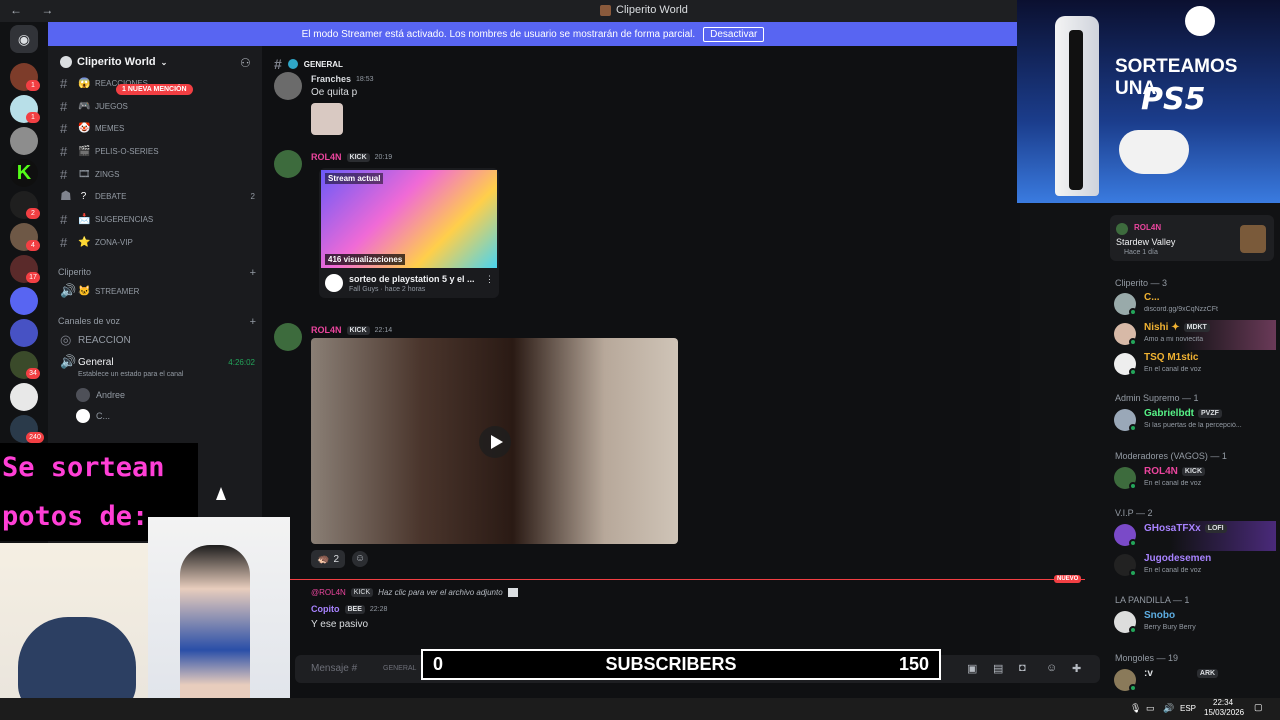  I want to click on activity-game: Stardew Valley, so click(1146, 242).